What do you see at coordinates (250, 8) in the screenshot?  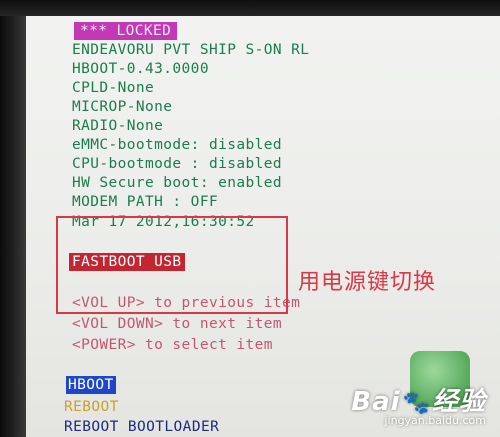 I see `device-bezel-top` at bounding box center [250, 8].